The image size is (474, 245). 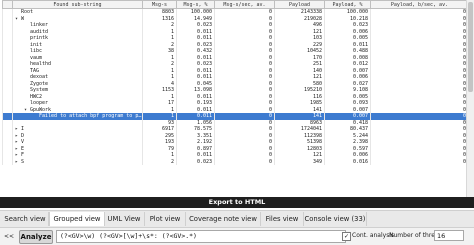 What do you see at coordinates (195, 12) in the screenshot?
I see `cell-msgs-percent: 100.000` at bounding box center [195, 12].